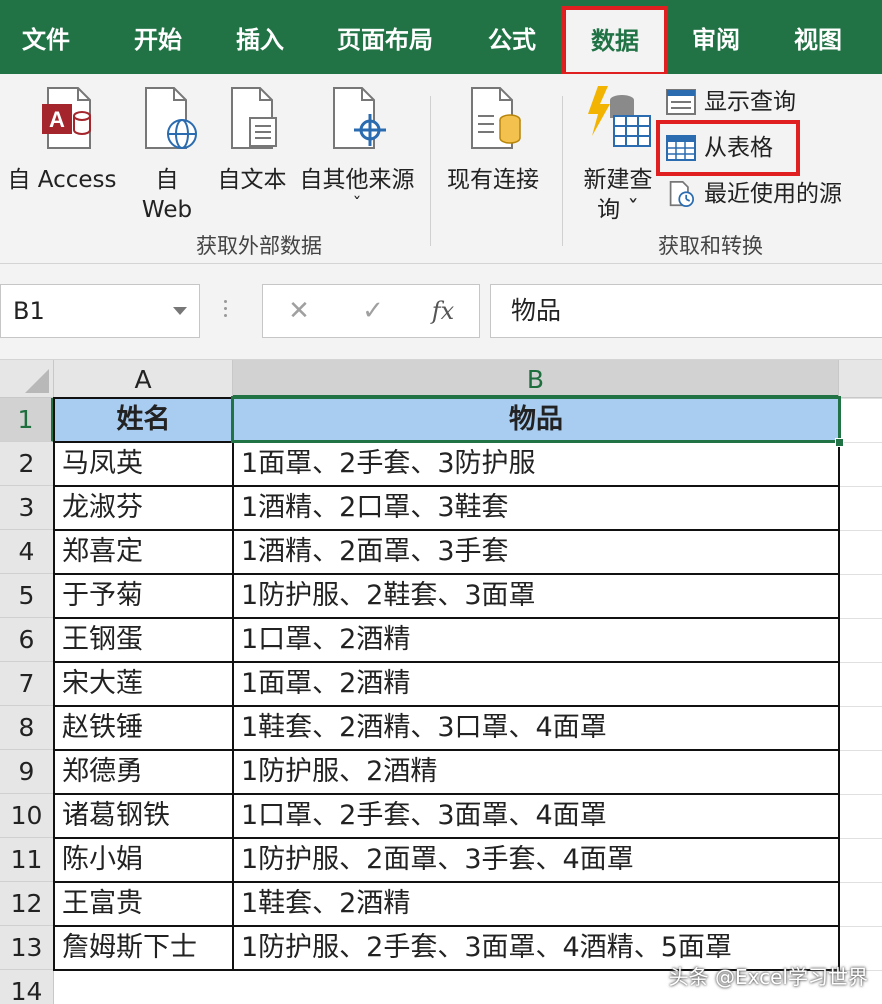 The height and width of the screenshot is (1004, 882). Describe the element at coordinates (143, 987) in the screenshot. I see `cell-empty` at that location.